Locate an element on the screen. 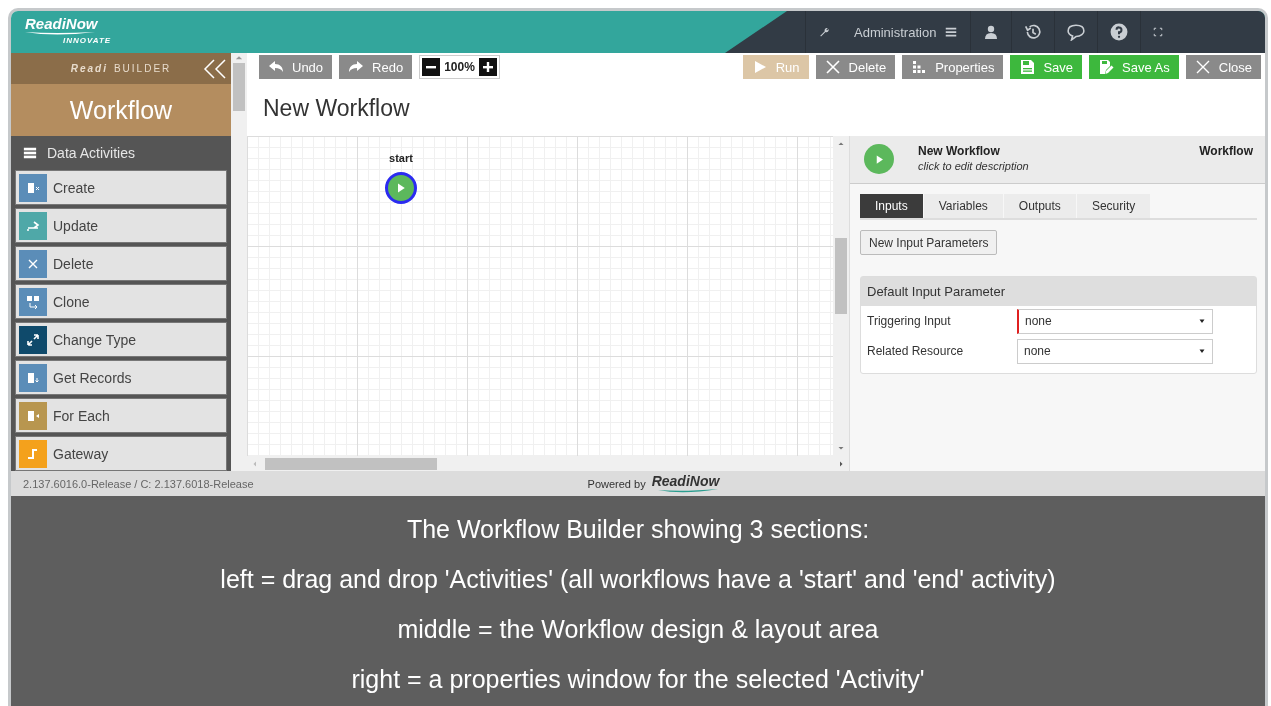 This screenshot has height=706, width=1271. user-icon is located at coordinates (991, 32).